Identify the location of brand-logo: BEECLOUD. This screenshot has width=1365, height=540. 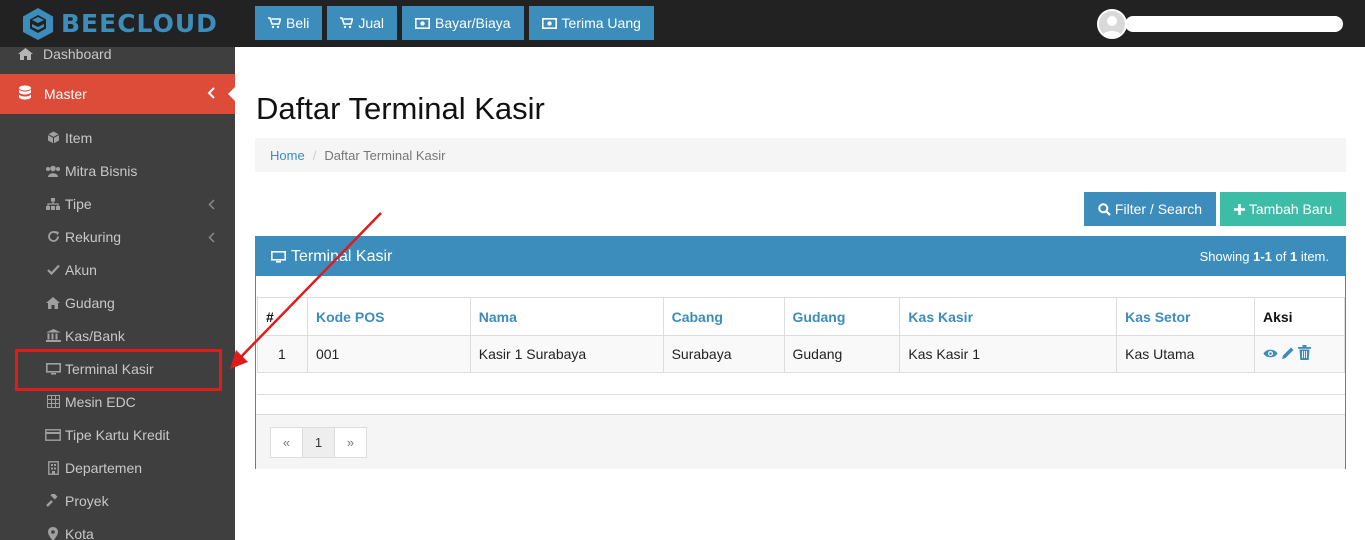
(117, 23).